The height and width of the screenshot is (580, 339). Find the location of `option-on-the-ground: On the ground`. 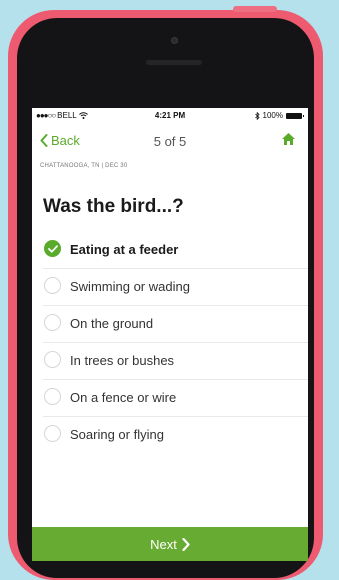

option-on-the-ground: On the ground is located at coordinates (175, 324).